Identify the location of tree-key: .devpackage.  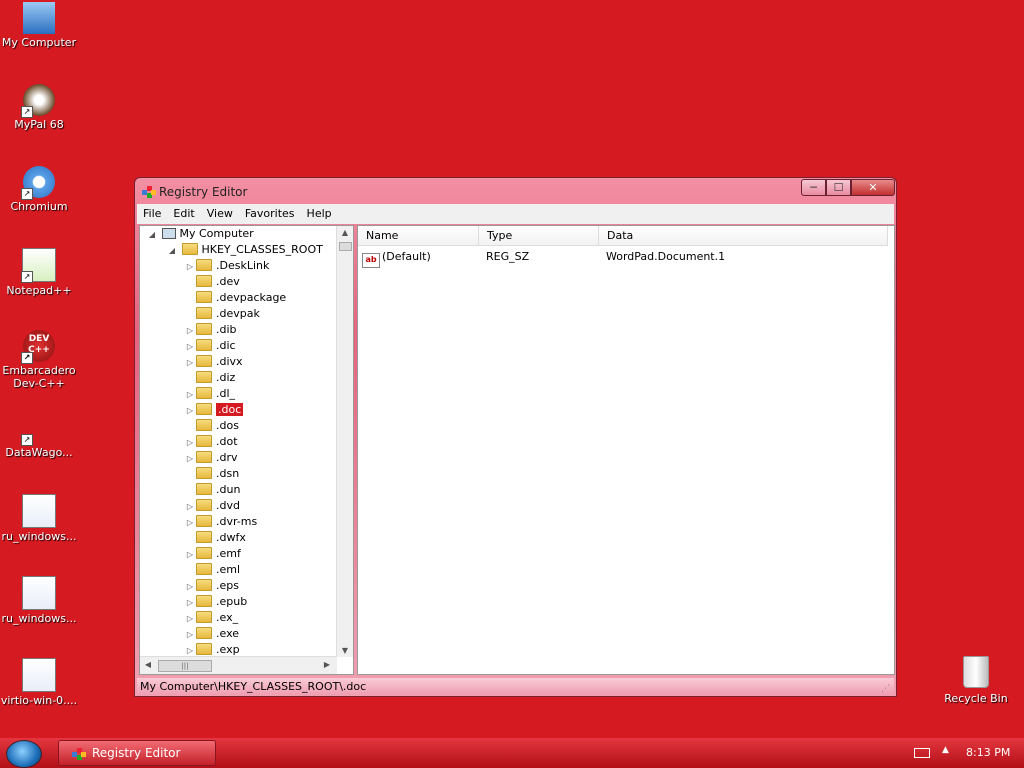
(235, 298).